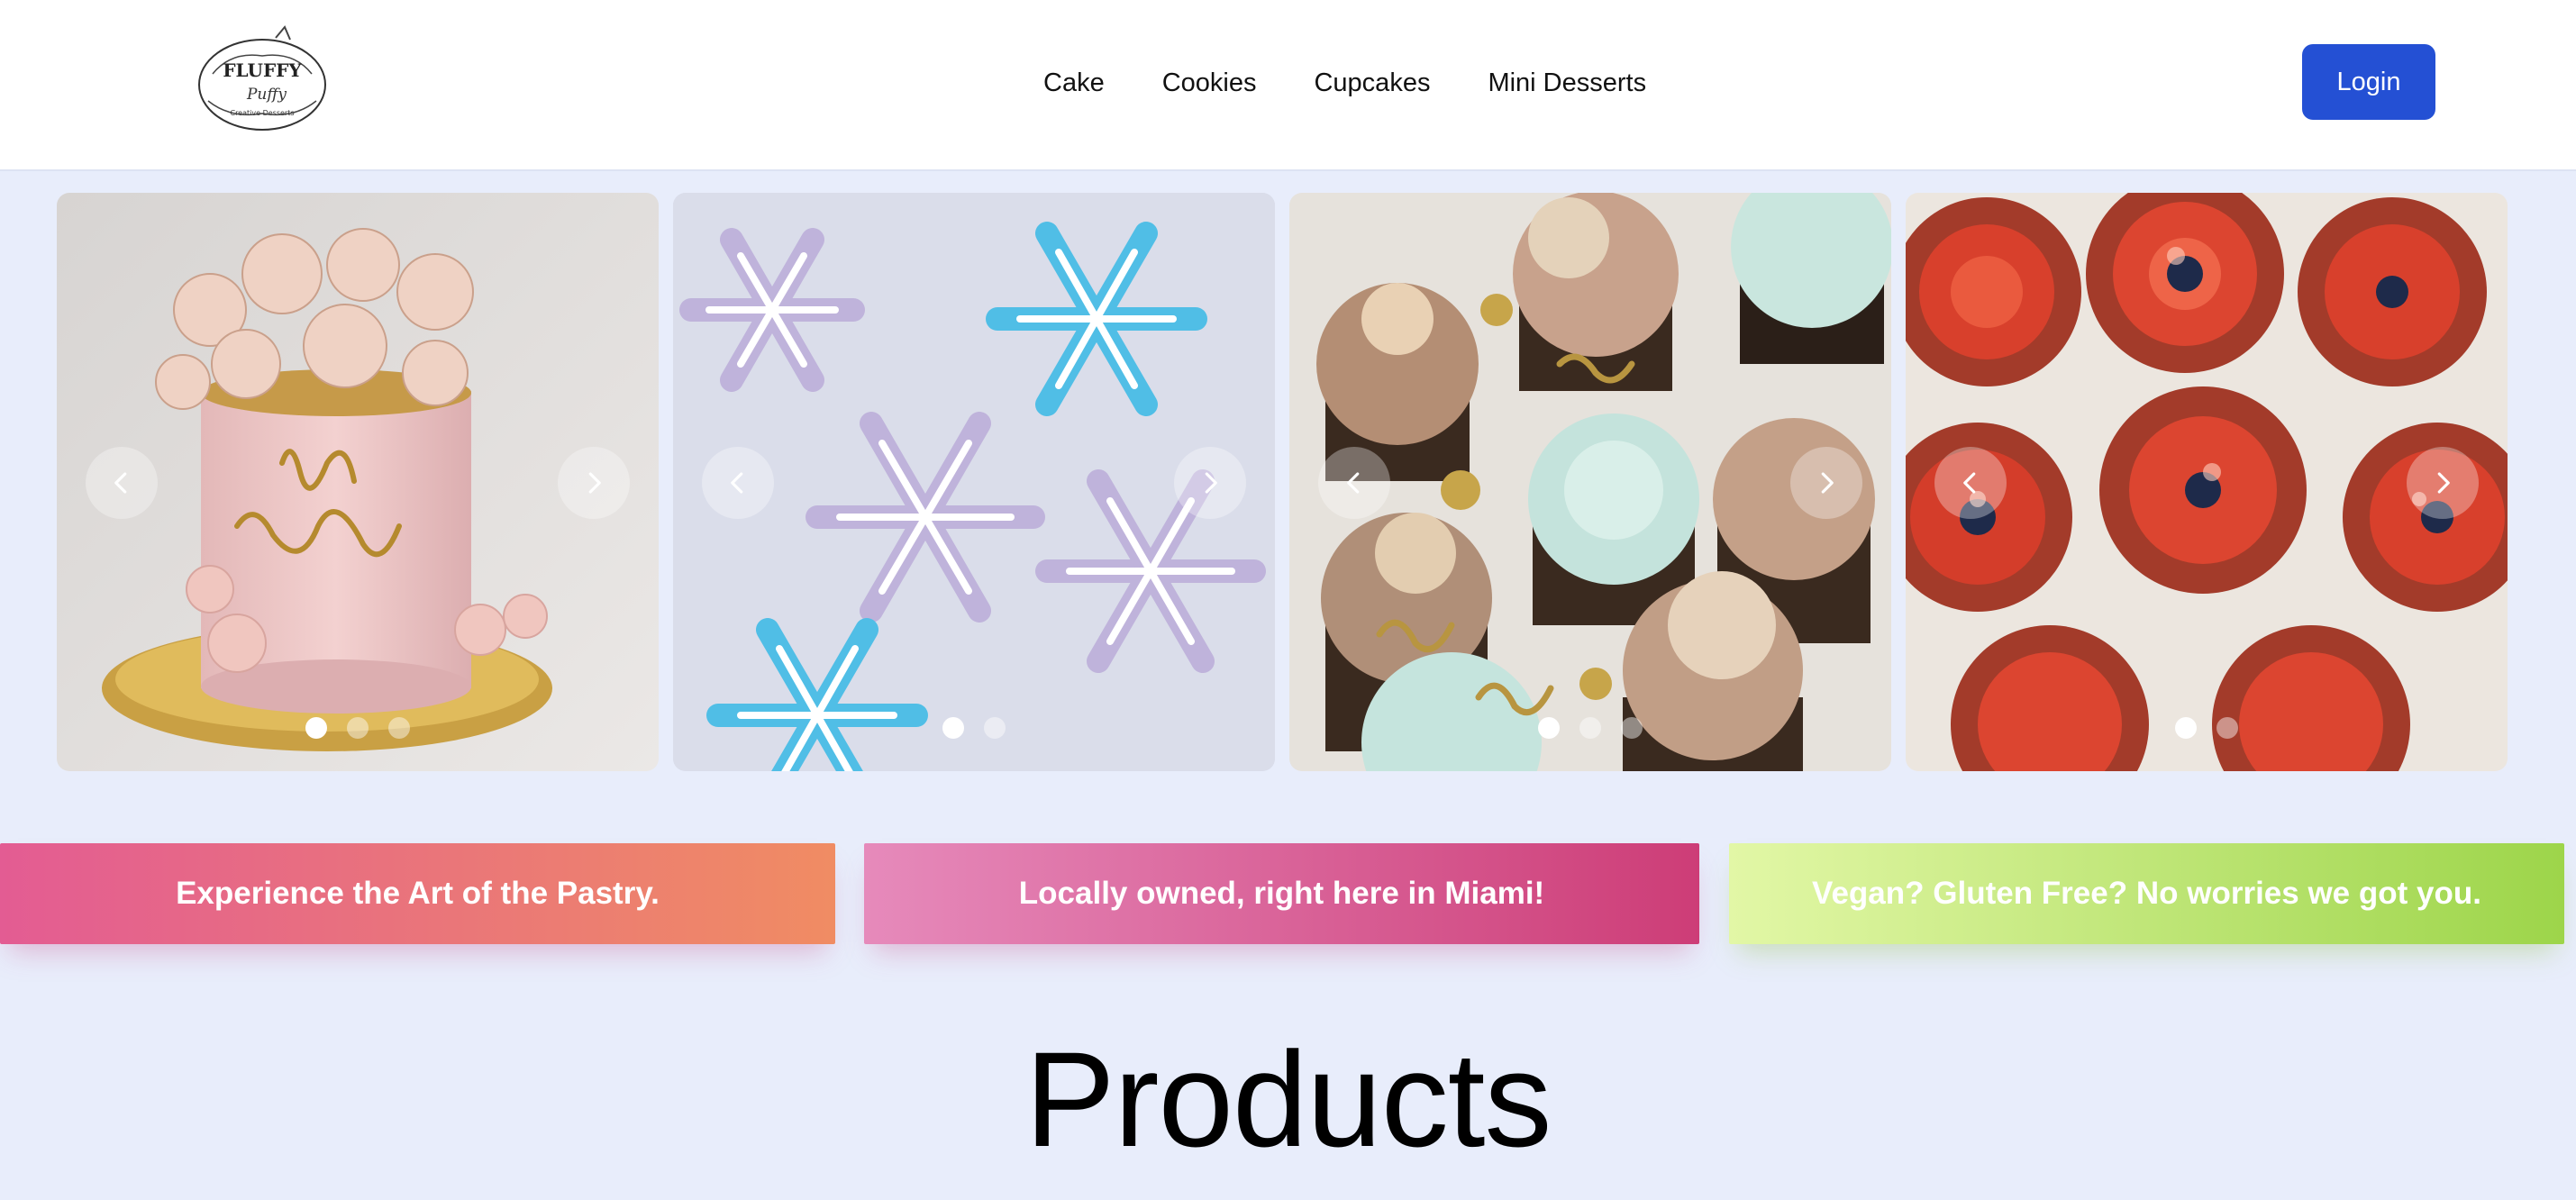 This screenshot has width=2576, height=1200. What do you see at coordinates (262, 113) in the screenshot?
I see `svg-text: Creative Desserts` at bounding box center [262, 113].